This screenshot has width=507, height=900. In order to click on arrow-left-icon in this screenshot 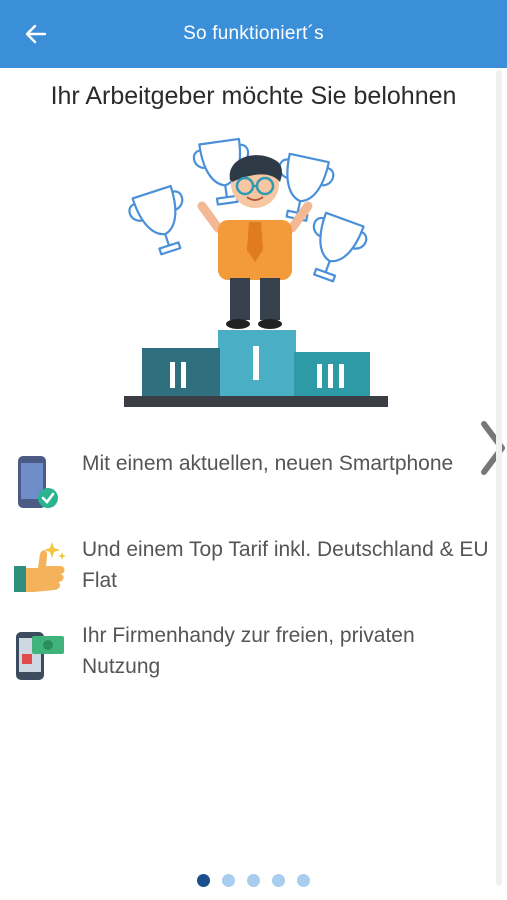, I will do `click(36, 34)`.